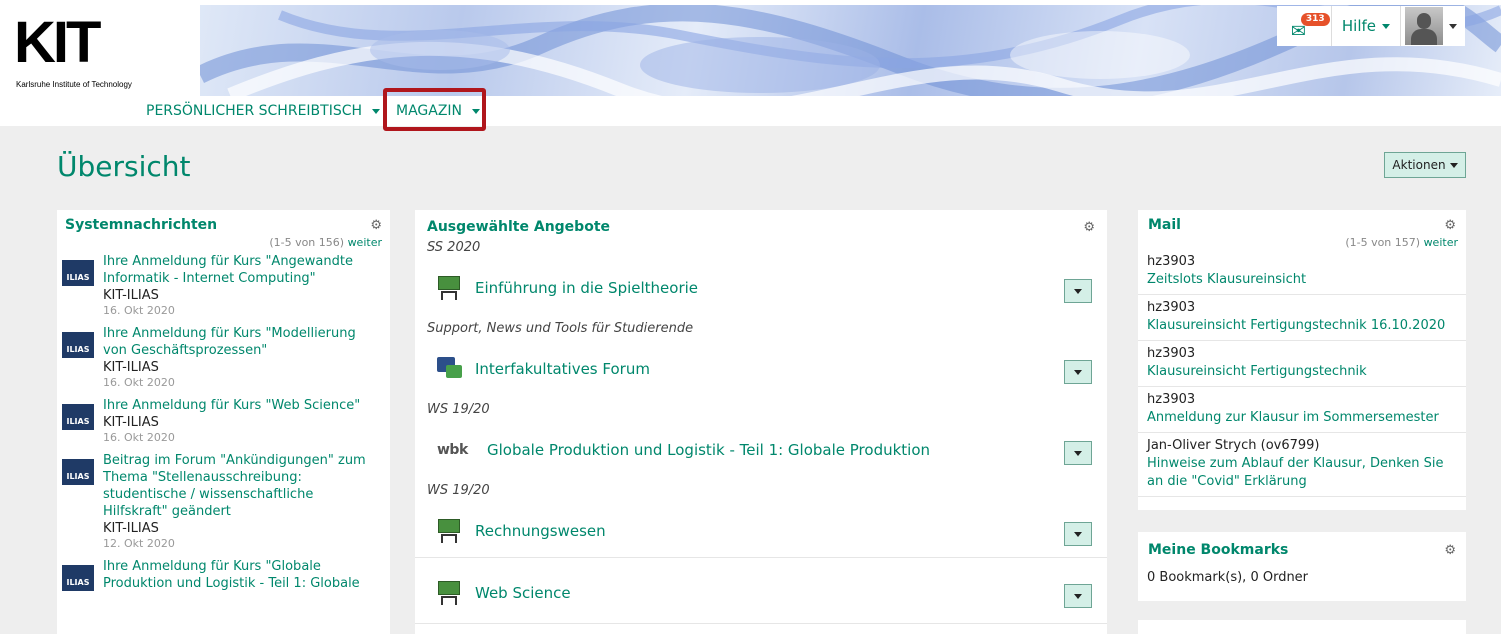  I want to click on pager-range: (1-5 von 156), so click(307, 242).